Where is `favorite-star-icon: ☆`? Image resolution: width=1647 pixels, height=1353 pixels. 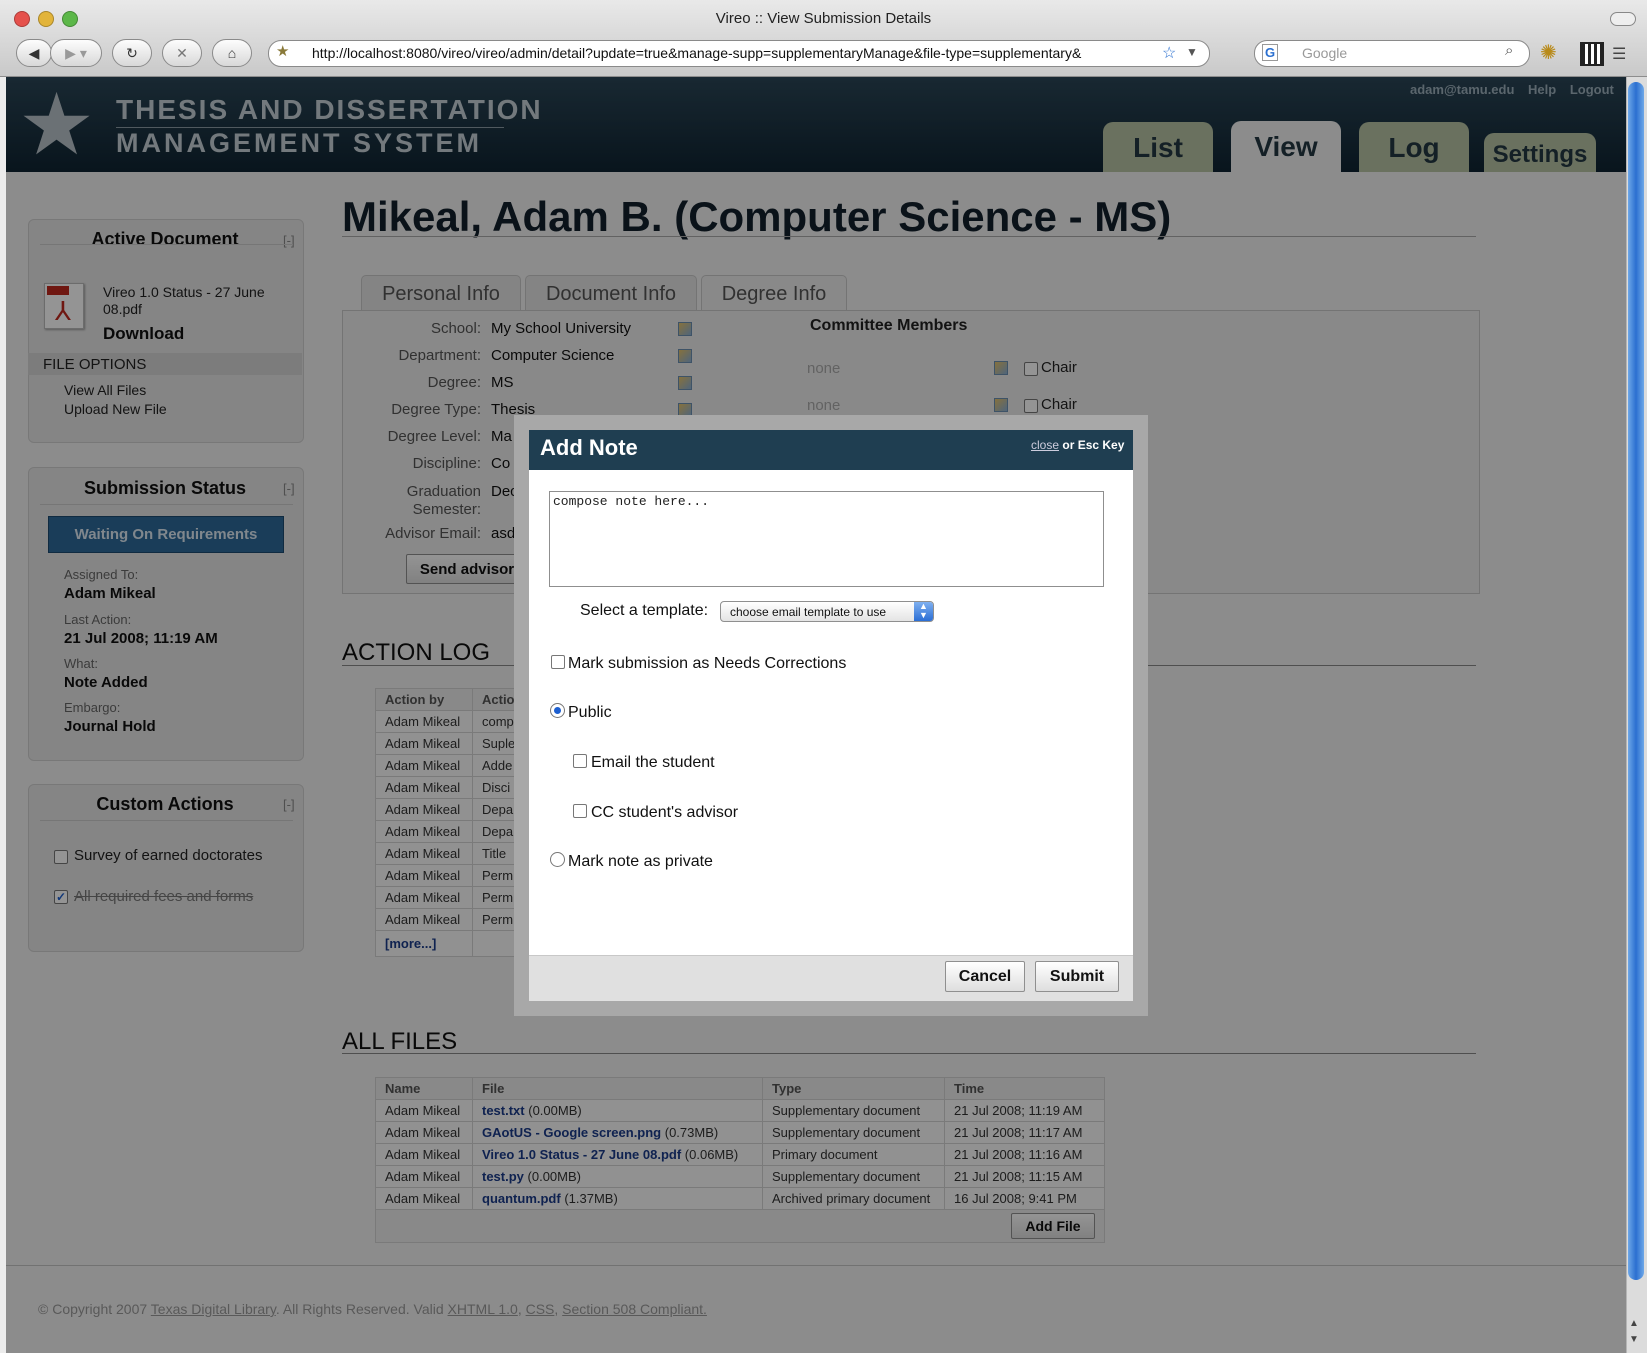
favorite-star-icon: ☆ is located at coordinates (1169, 53).